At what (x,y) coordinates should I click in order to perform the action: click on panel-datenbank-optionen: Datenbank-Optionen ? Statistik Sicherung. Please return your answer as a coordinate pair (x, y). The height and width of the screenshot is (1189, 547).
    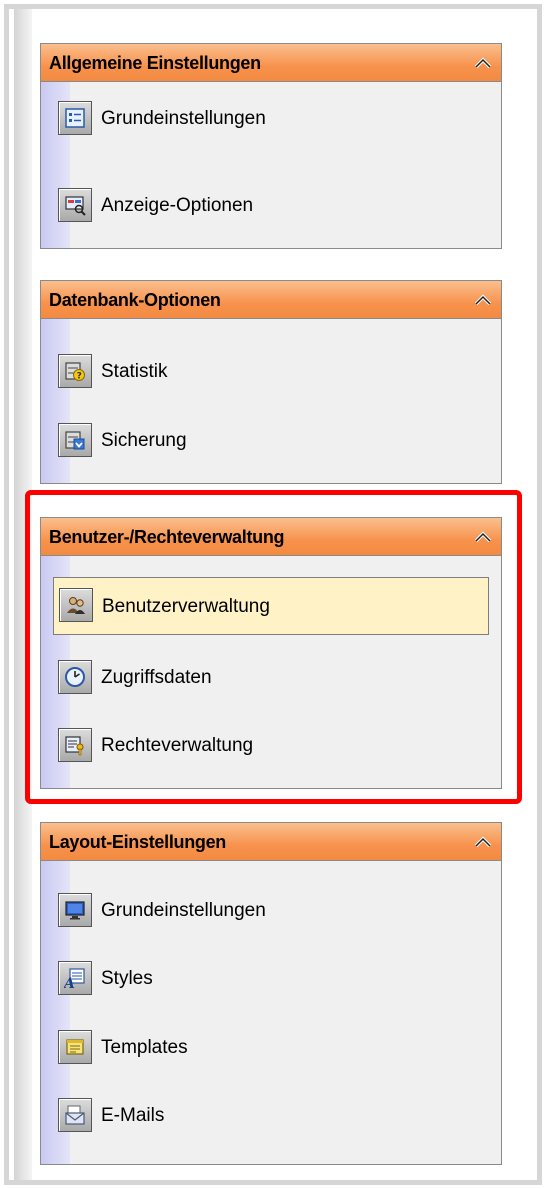
    Looking at the image, I should click on (271, 382).